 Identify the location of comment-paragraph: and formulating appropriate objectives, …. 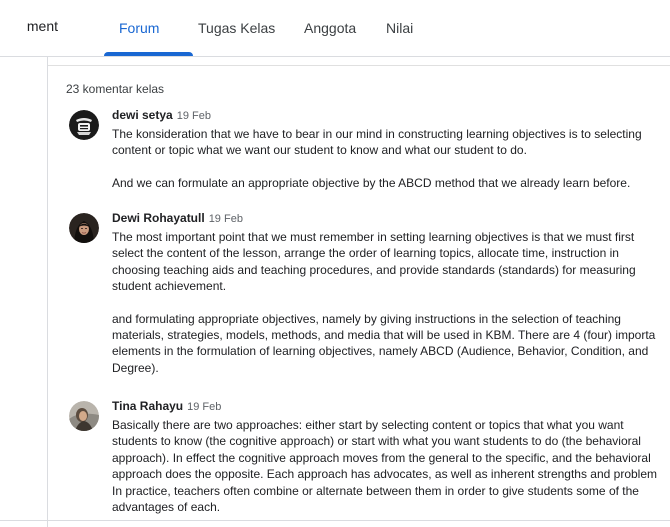
(391, 344).